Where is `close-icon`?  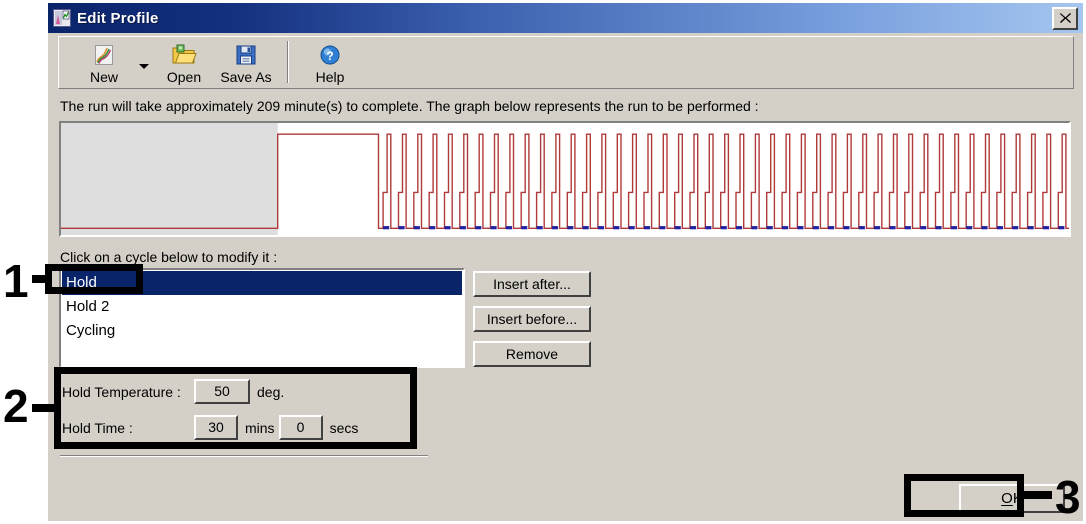
close-icon is located at coordinates (1065, 18).